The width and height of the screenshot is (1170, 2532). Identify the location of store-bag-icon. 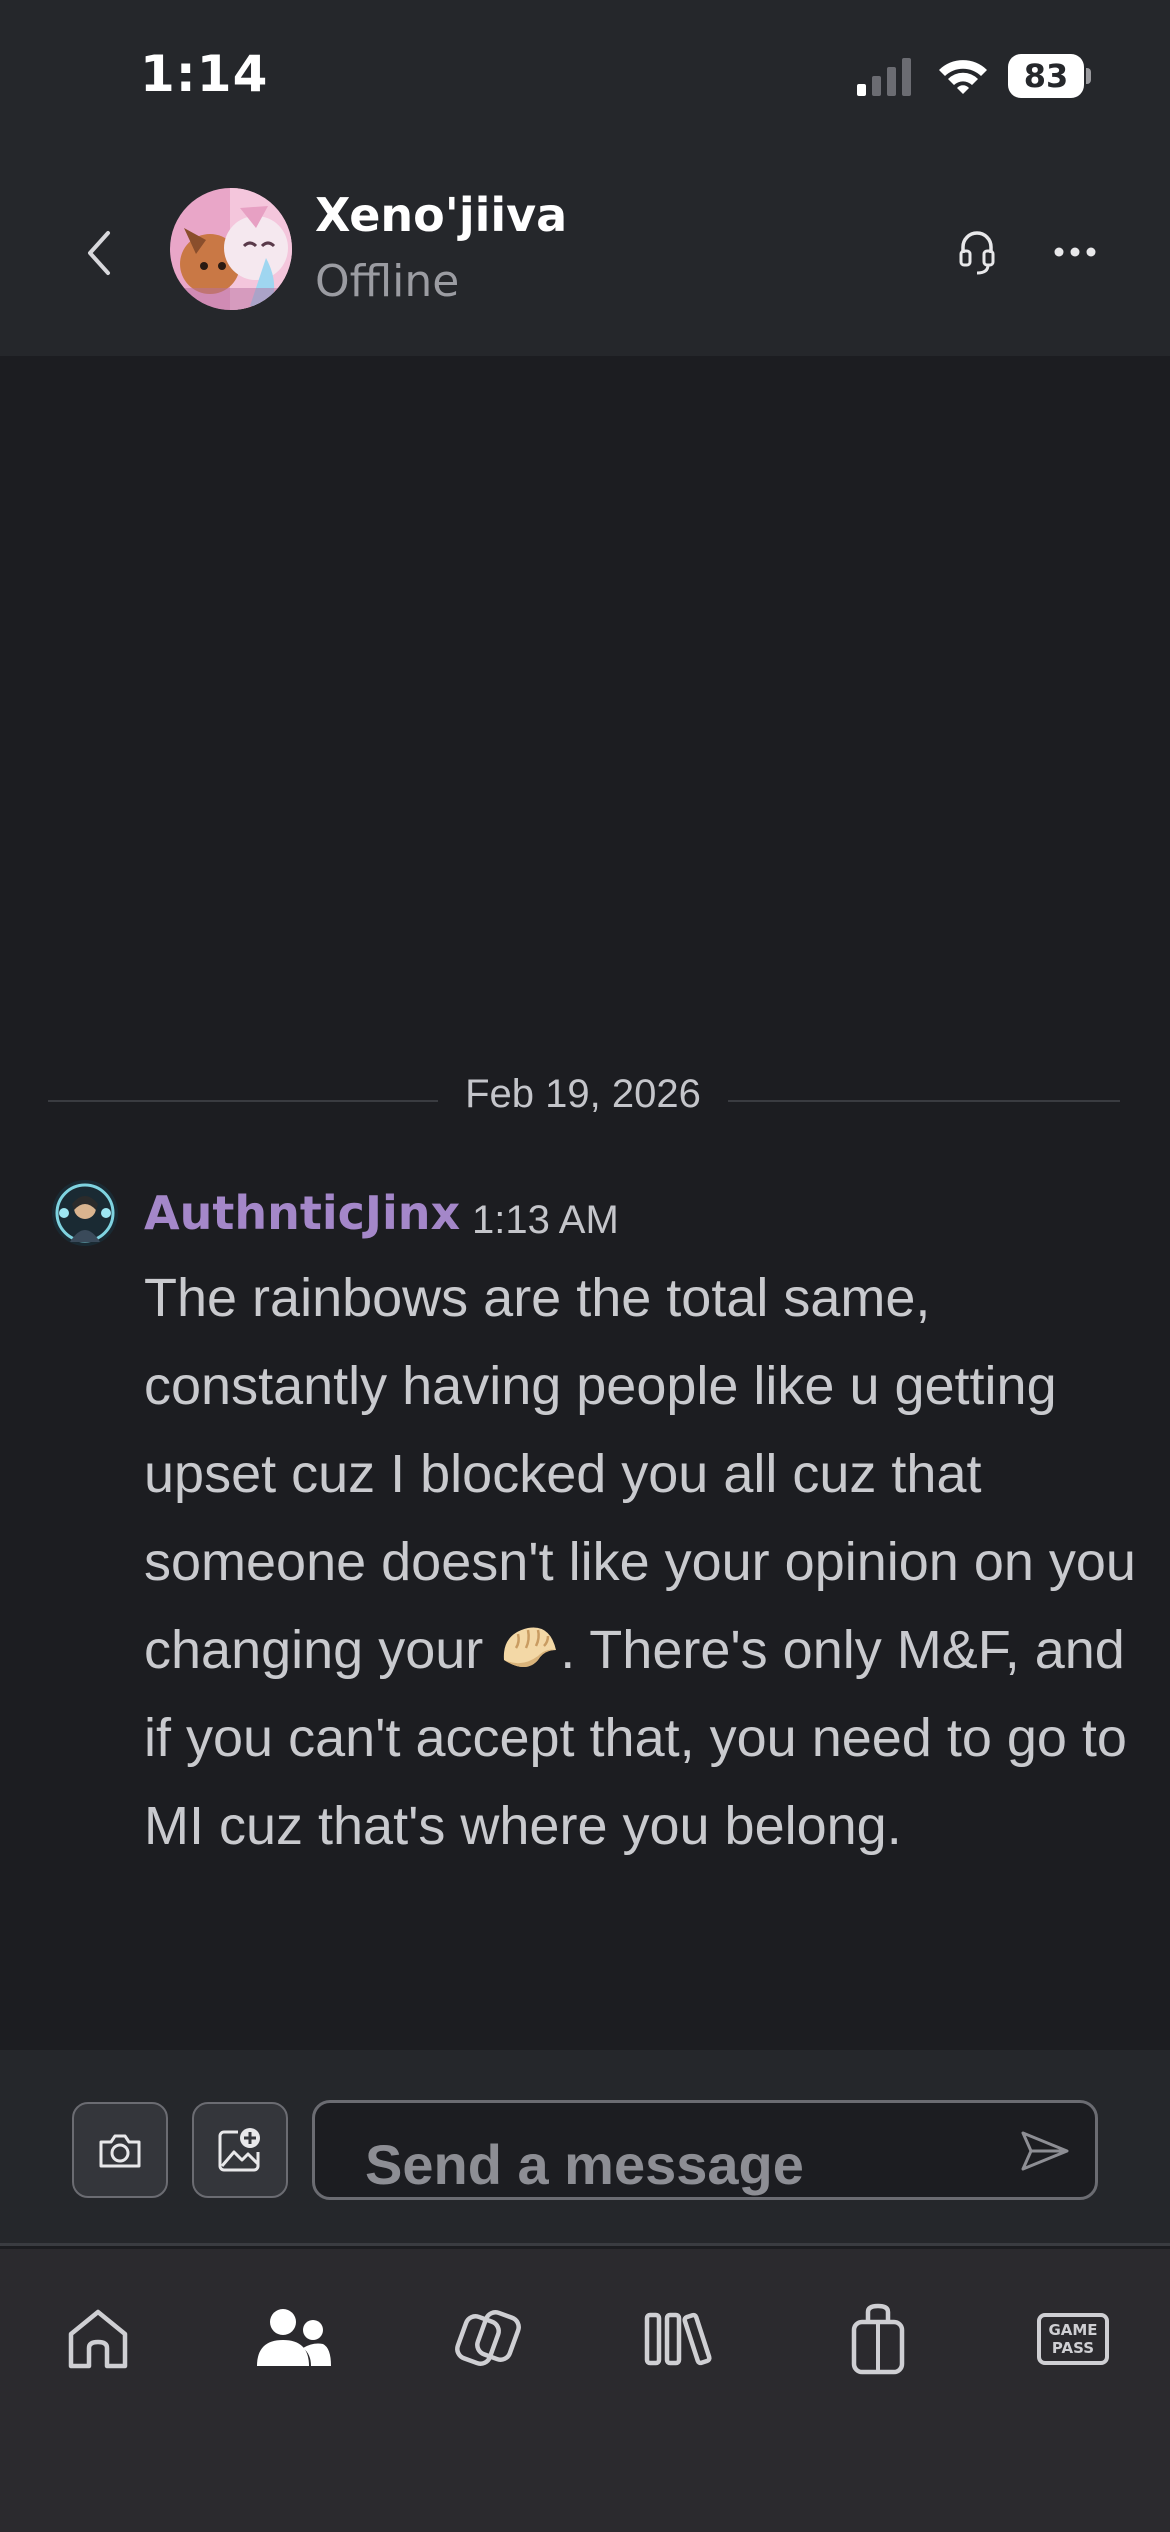
(878, 2339).